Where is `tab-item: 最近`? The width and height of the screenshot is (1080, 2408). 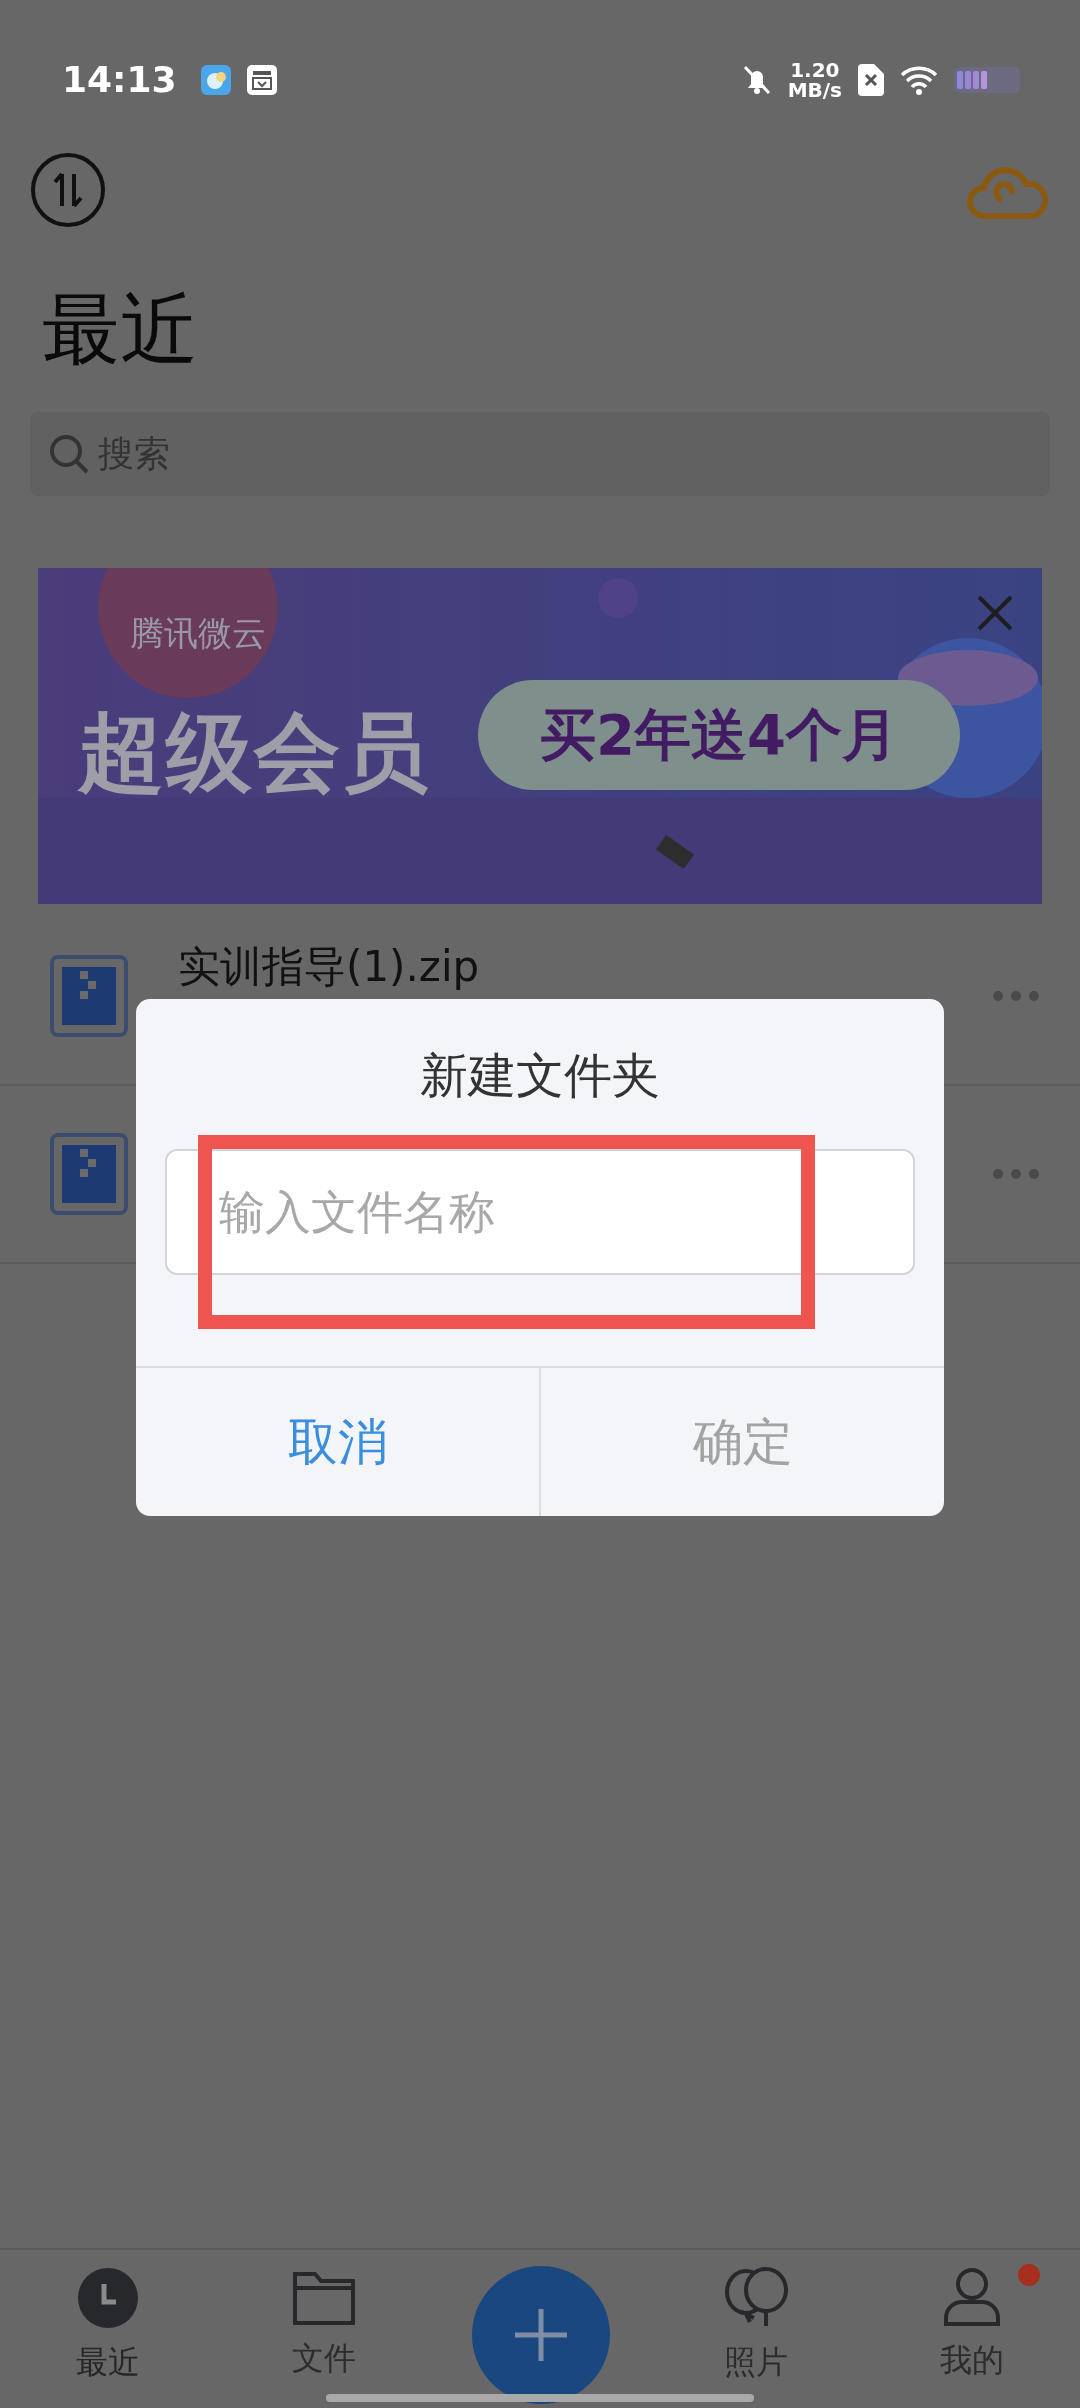
tab-item: 最近 is located at coordinates (108, 2337).